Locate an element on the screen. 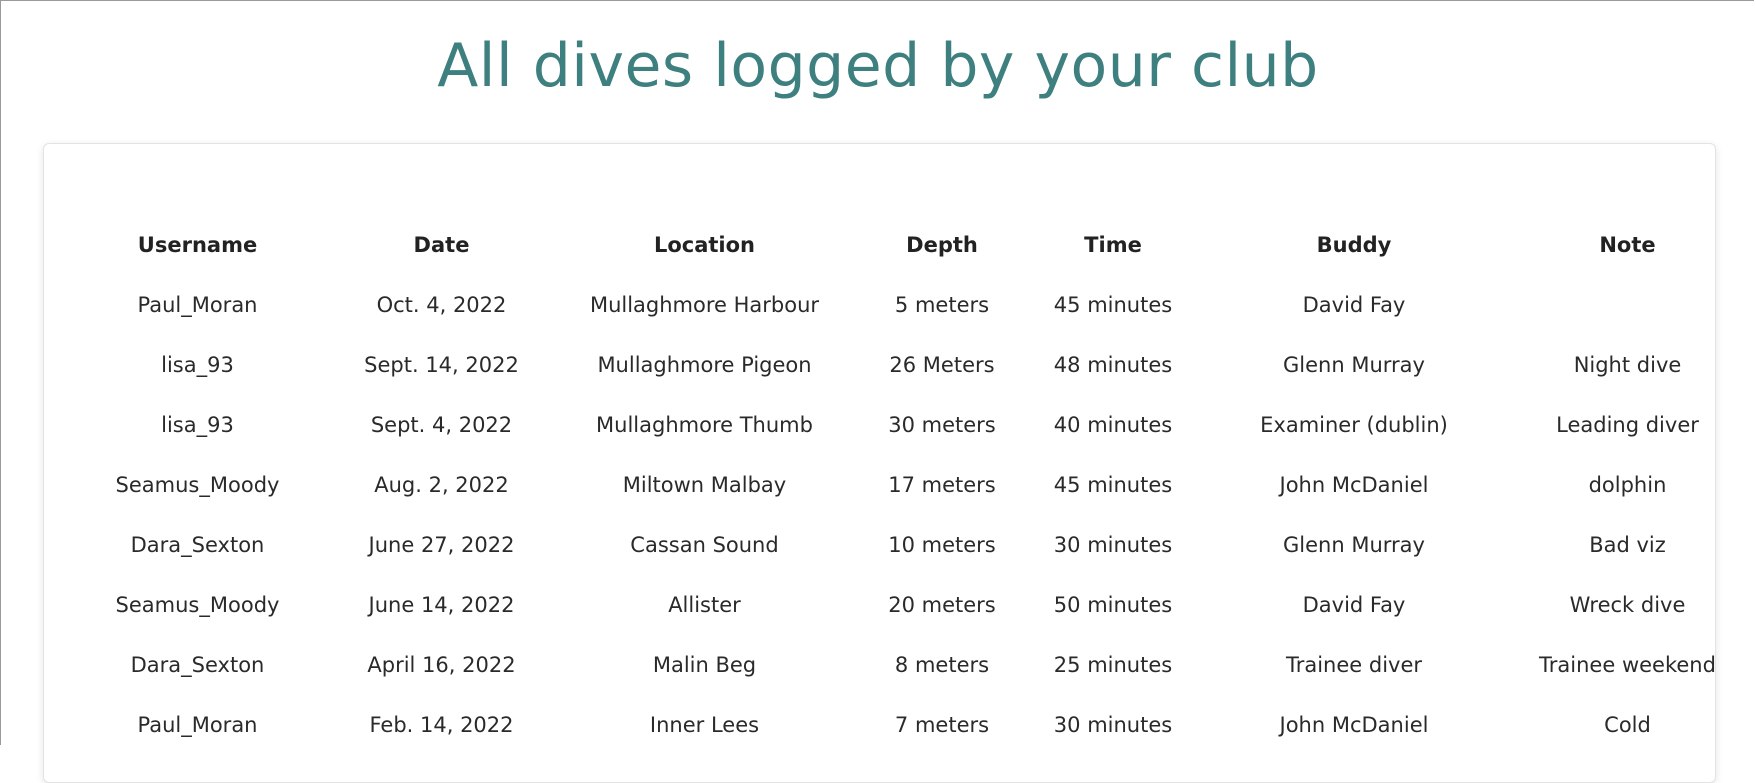 The height and width of the screenshot is (783, 1756). cell-depth: 7 meters is located at coordinates (942, 725).